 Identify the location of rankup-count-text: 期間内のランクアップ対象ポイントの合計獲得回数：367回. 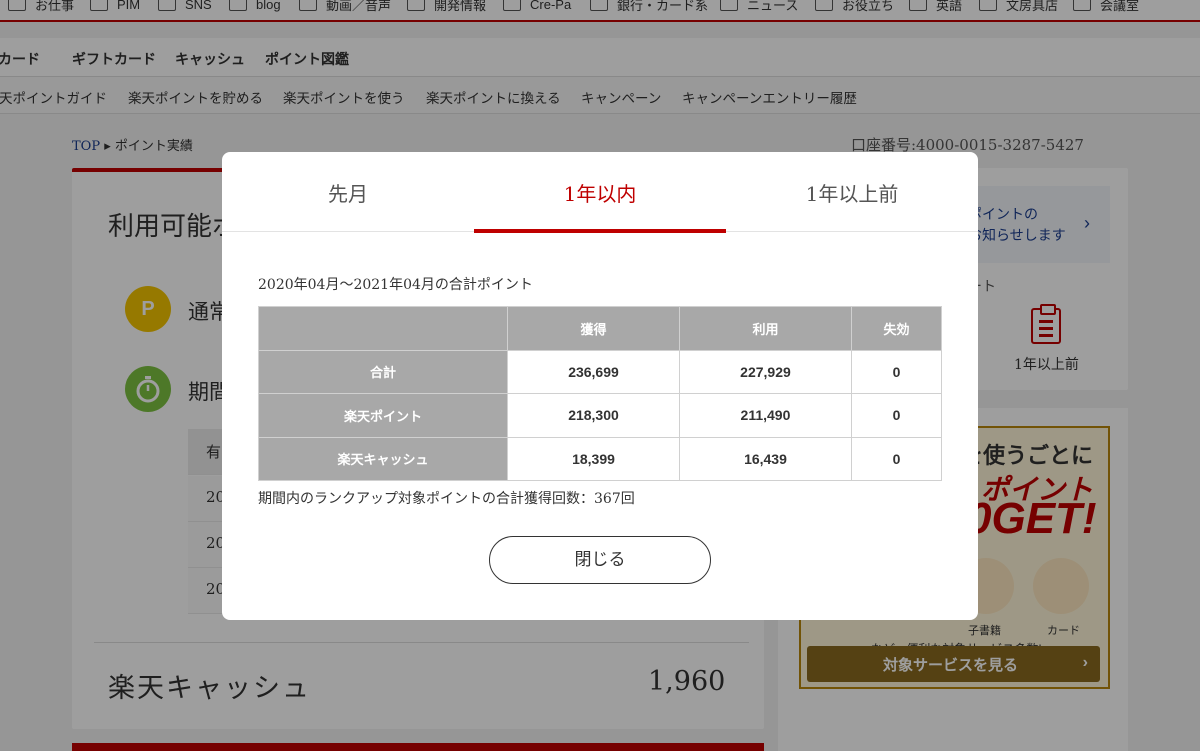
(446, 499).